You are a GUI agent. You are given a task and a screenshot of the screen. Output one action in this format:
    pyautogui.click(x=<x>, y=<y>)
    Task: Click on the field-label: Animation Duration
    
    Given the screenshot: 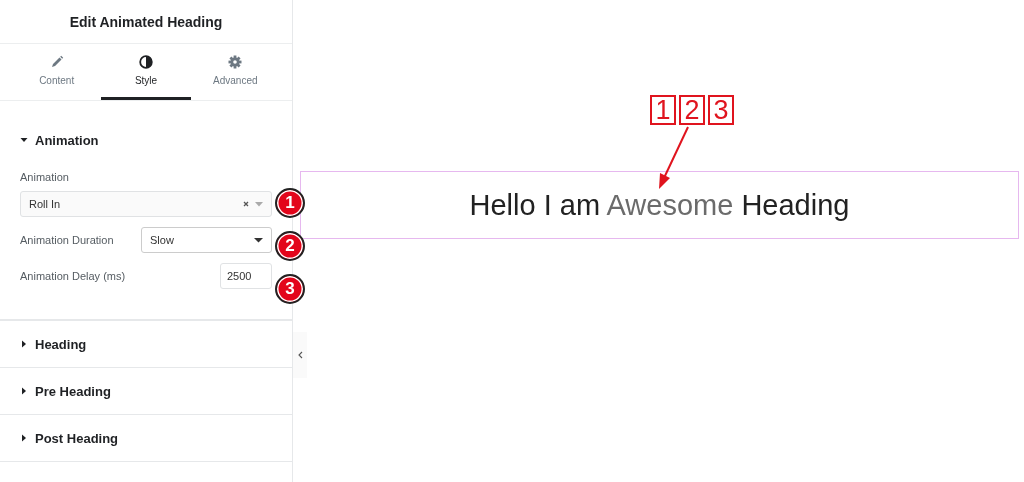 What is the action you would take?
    pyautogui.click(x=67, y=240)
    